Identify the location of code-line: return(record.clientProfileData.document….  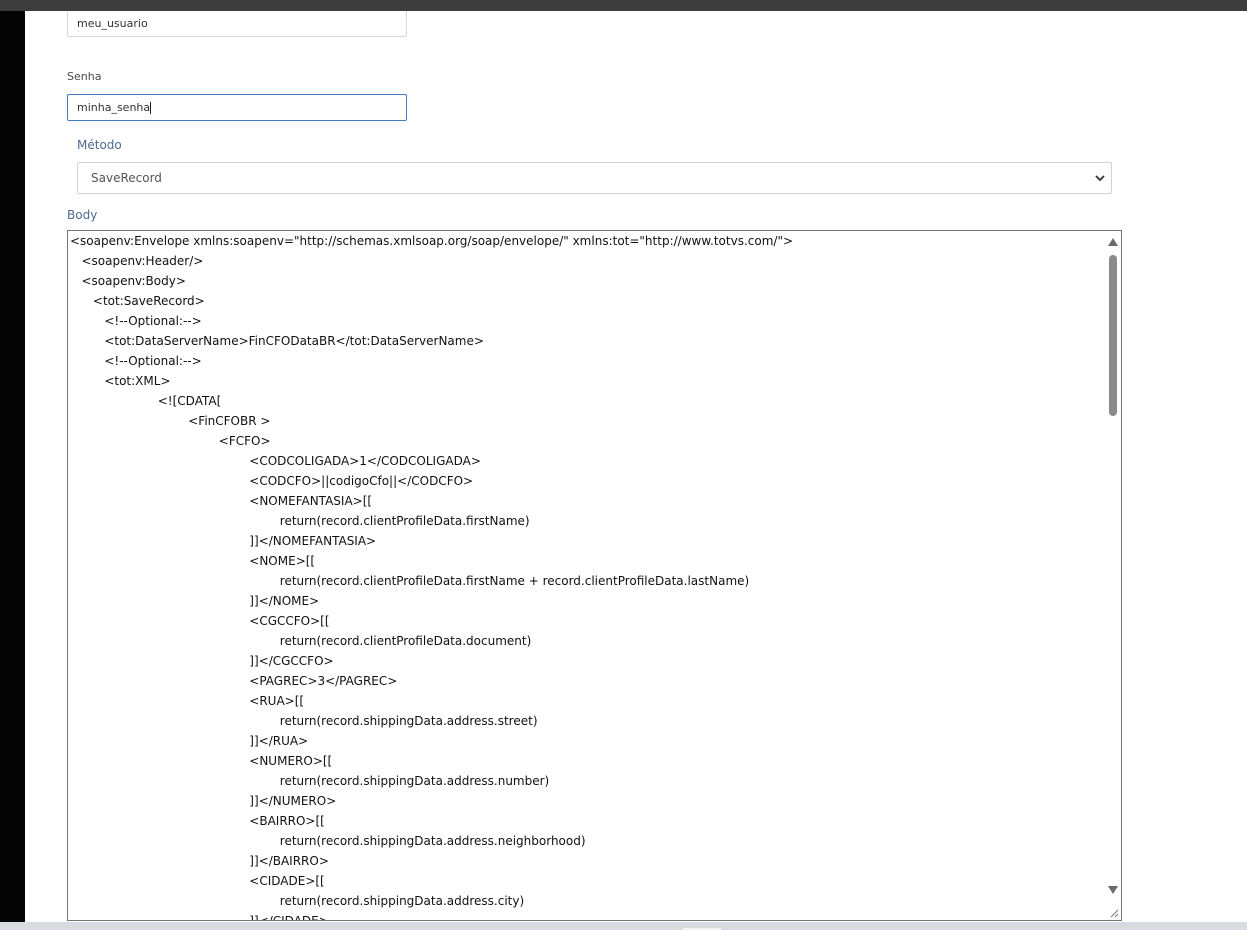
(301, 641).